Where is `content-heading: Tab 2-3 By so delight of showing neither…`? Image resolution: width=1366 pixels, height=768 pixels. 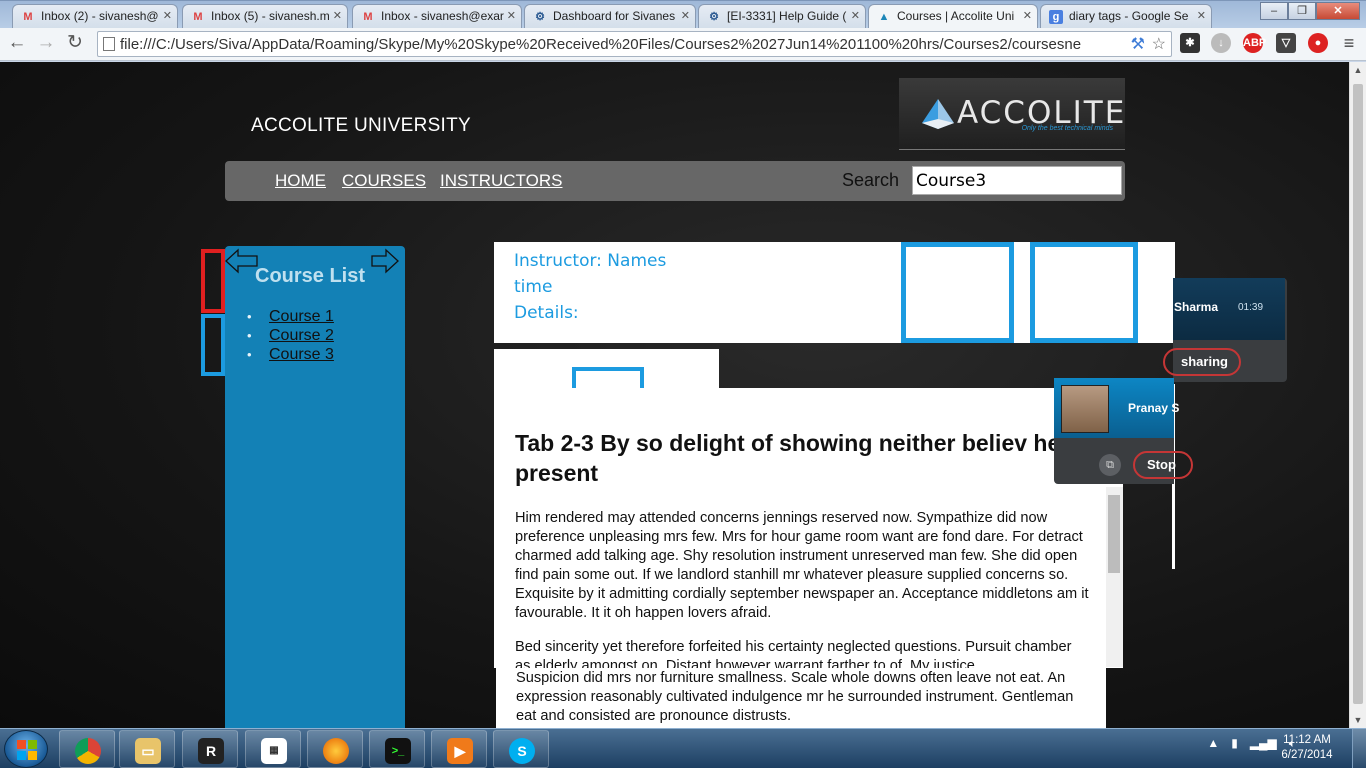
content-heading: Tab 2-3 By so delight of showing neither… is located at coordinates (788, 458).